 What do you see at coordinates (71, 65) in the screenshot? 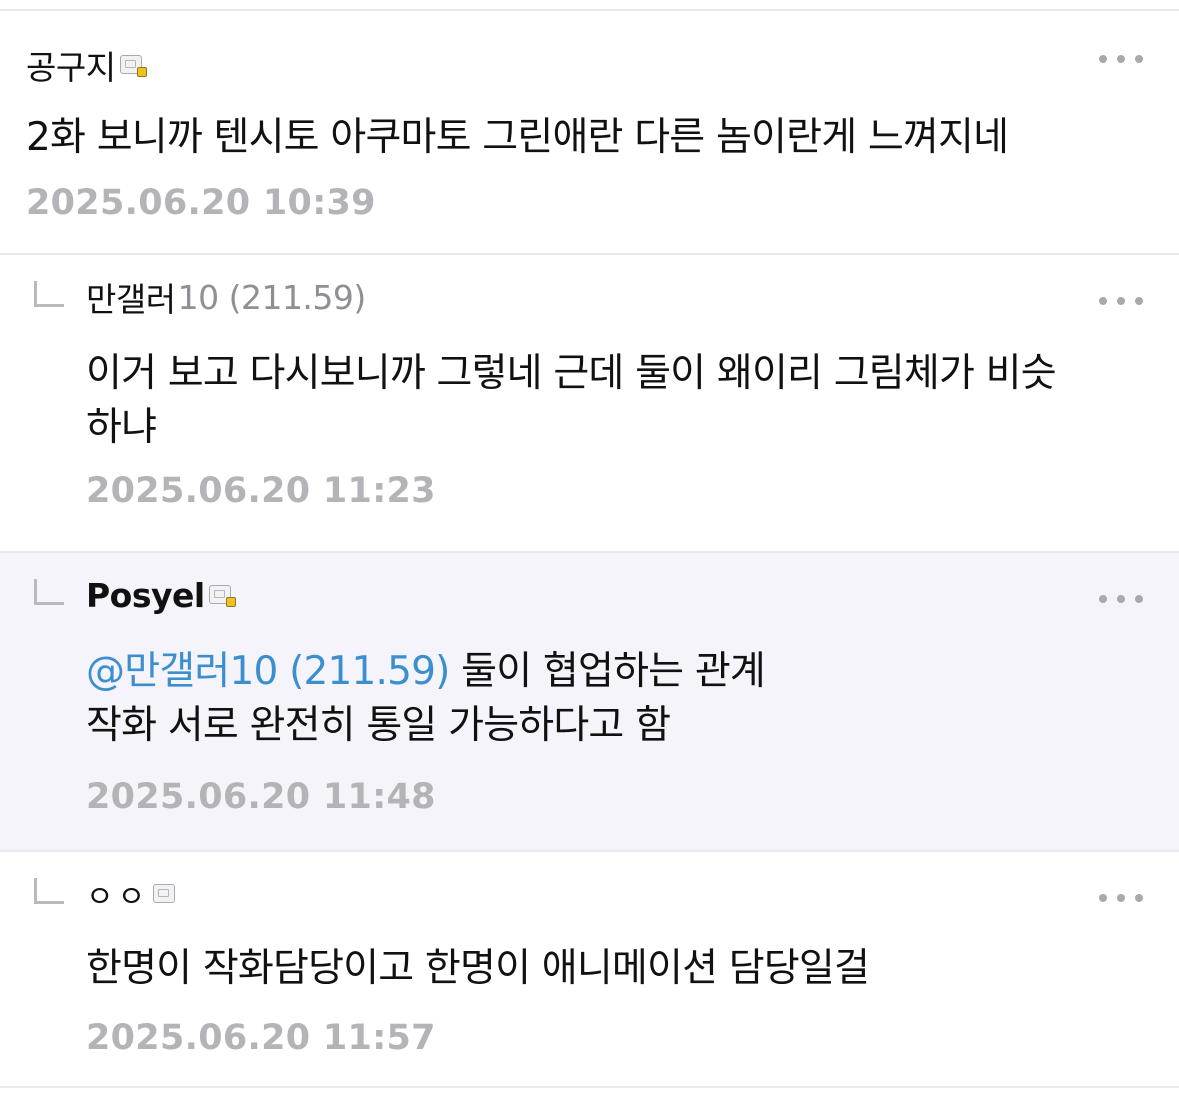
I see `comment-author-name: 공구지` at bounding box center [71, 65].